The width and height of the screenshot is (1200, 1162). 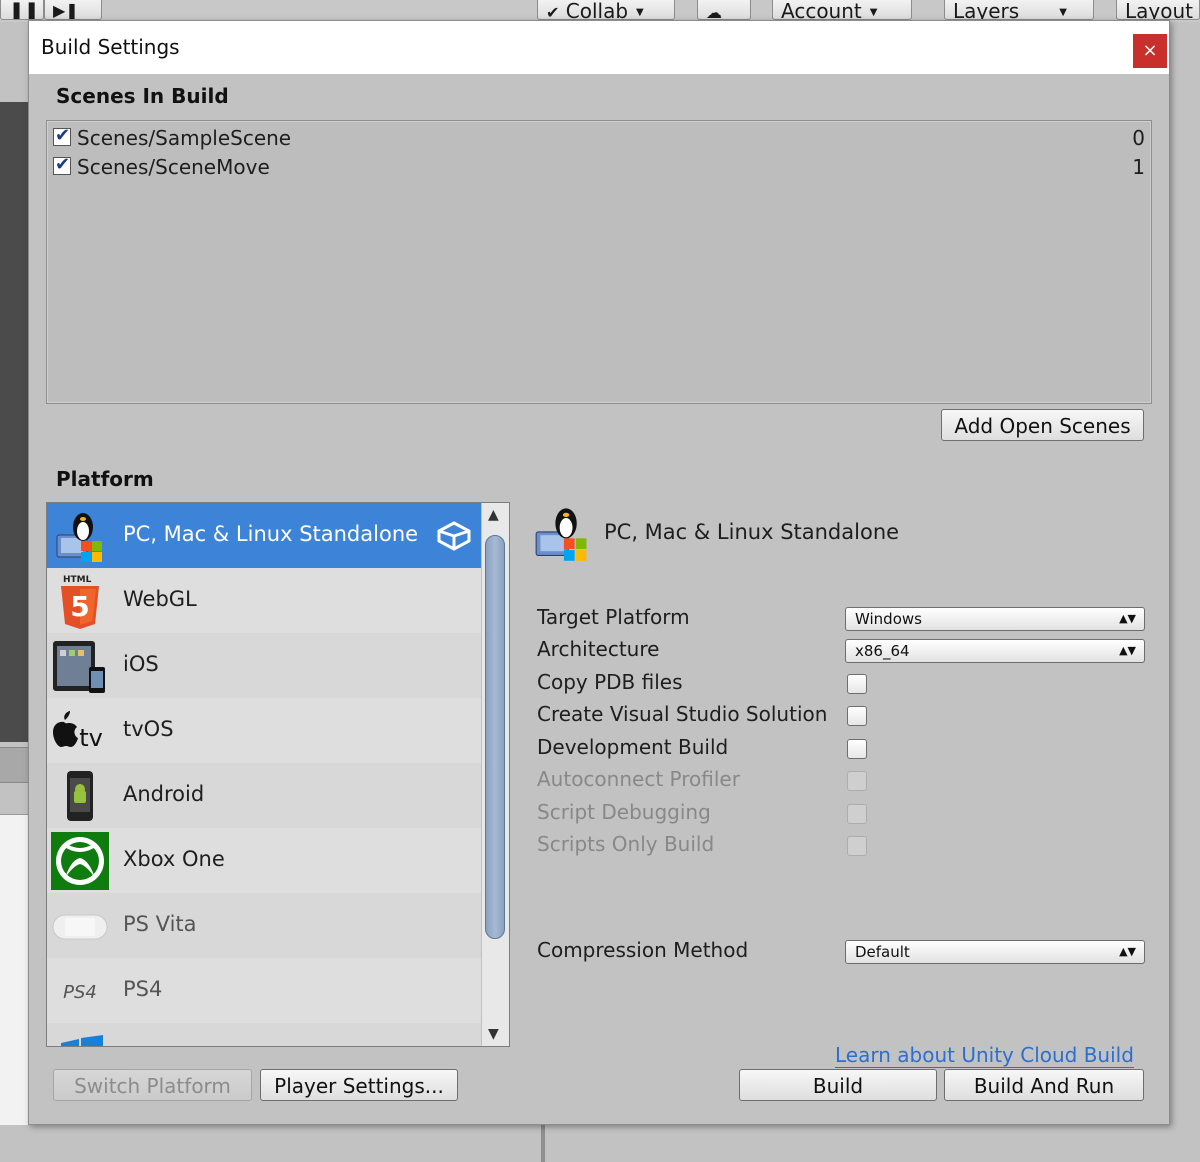 I want to click on platform-label: WebGL, so click(x=160, y=599).